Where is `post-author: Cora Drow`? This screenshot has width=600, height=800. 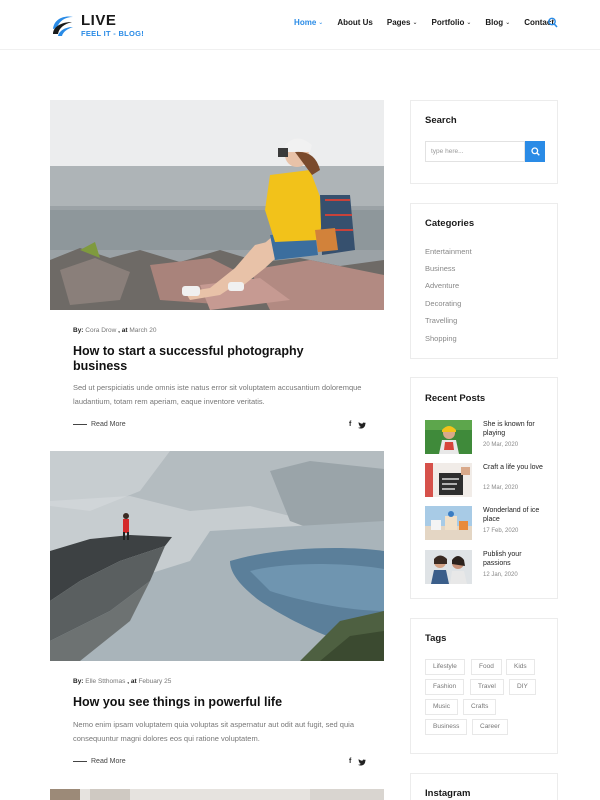
post-author: Cora Drow is located at coordinates (100, 330).